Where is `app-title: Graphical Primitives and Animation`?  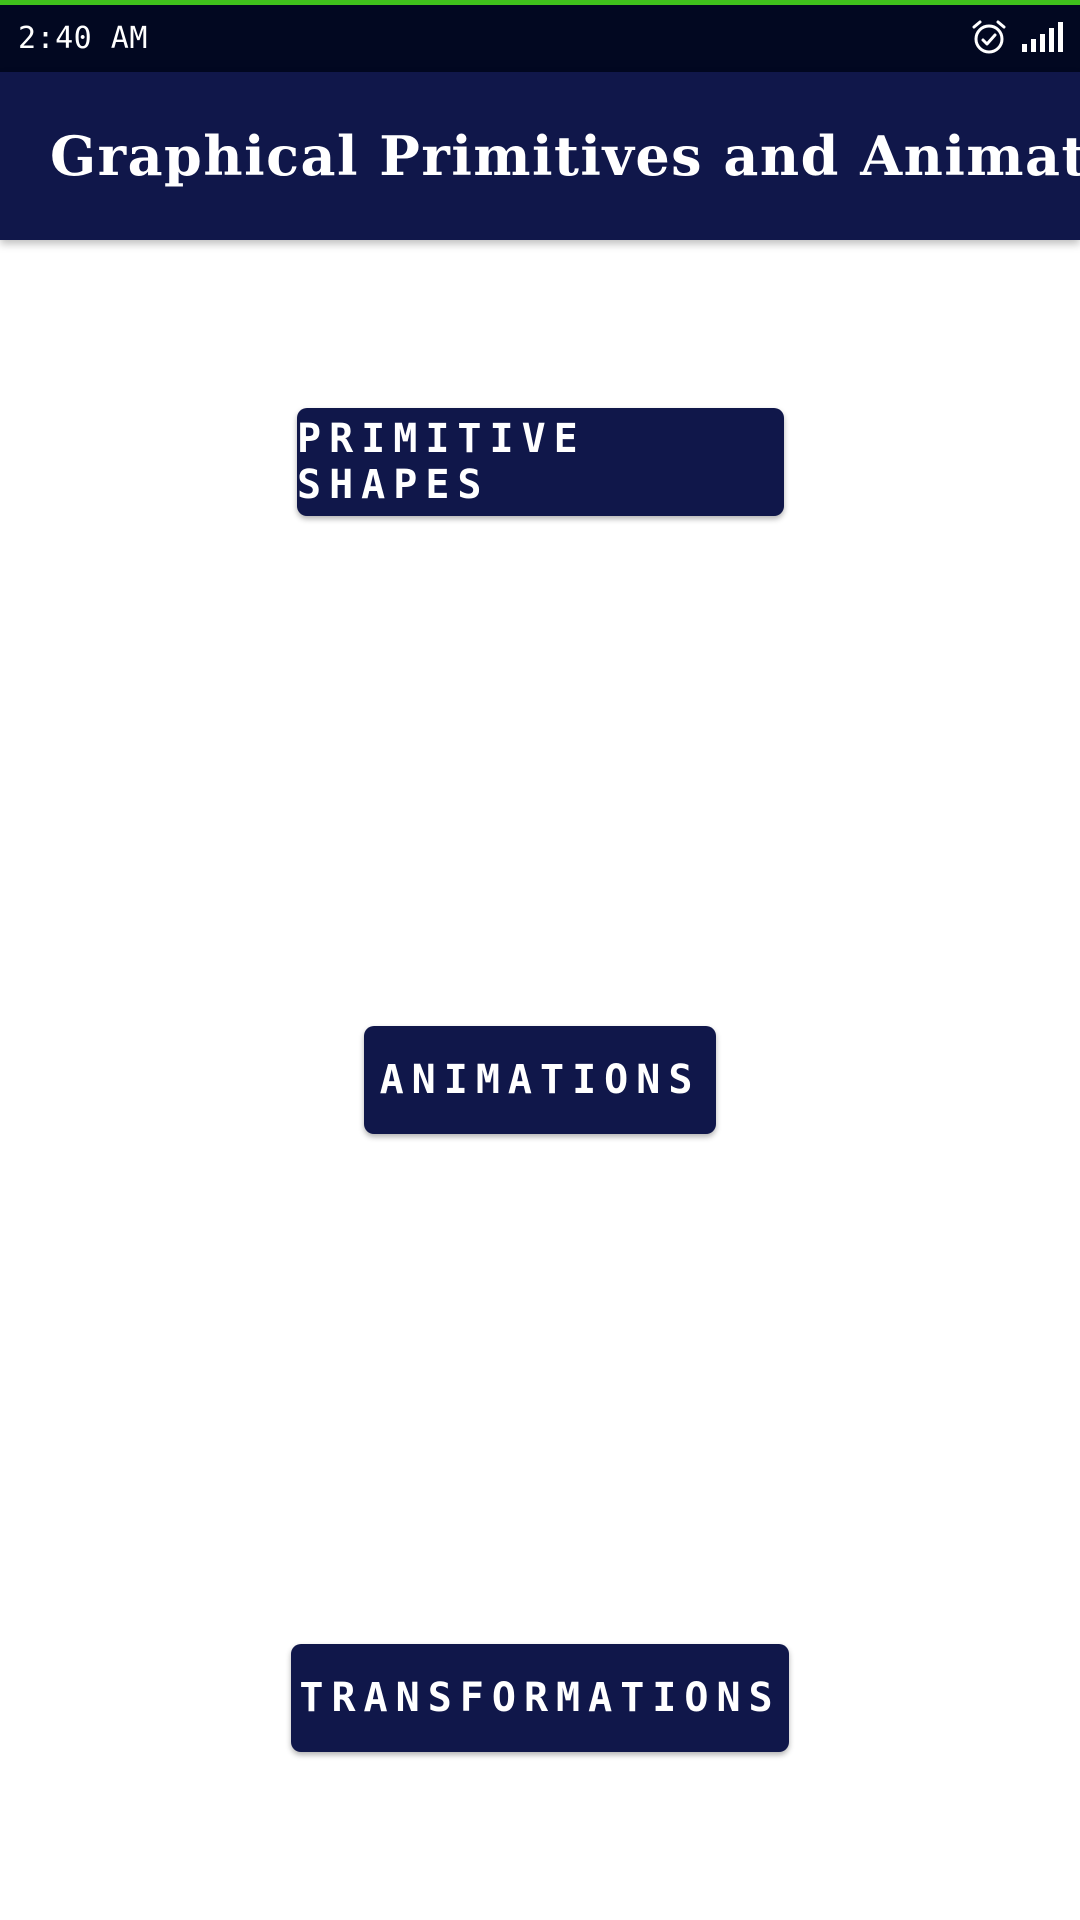
app-title: Graphical Primitives and Animation is located at coordinates (565, 156).